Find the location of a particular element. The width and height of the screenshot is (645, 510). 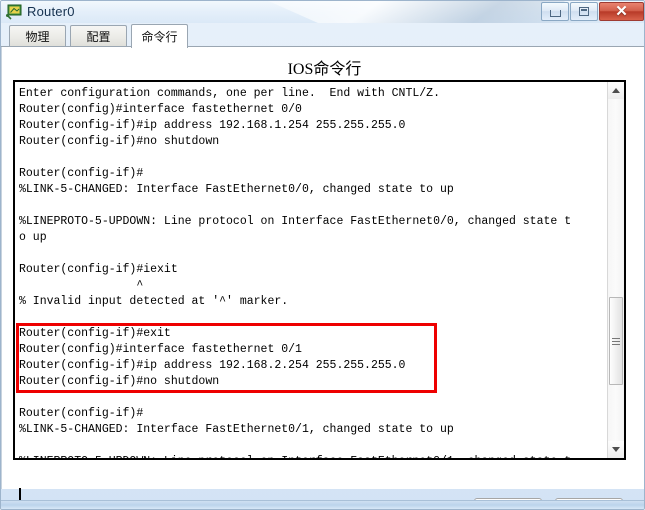

tab-config: 配置 is located at coordinates (98, 36).